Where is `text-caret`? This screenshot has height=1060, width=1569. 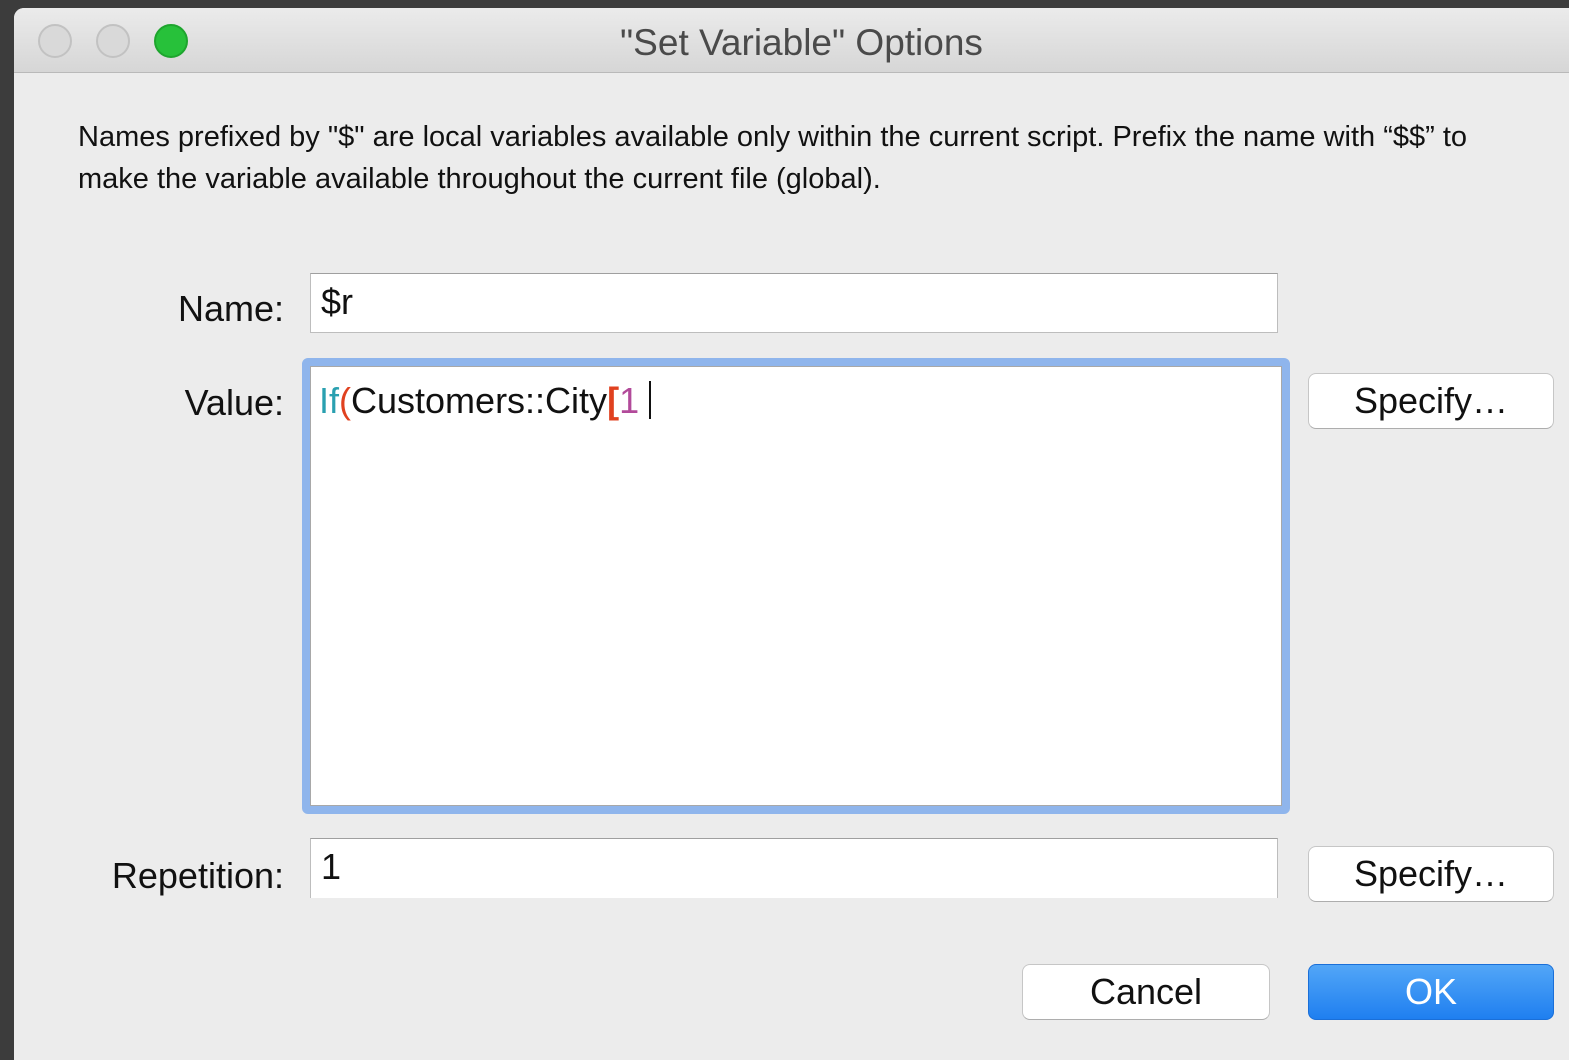
text-caret is located at coordinates (650, 400).